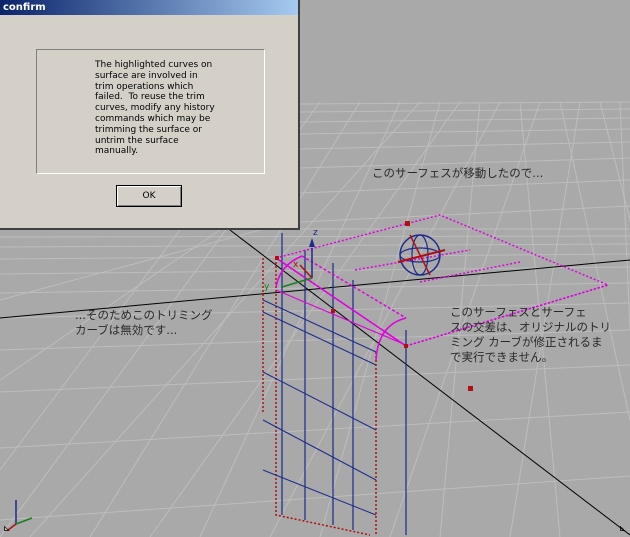 The width and height of the screenshot is (630, 537). What do you see at coordinates (149, 196) in the screenshot?
I see `ok-button: OK` at bounding box center [149, 196].